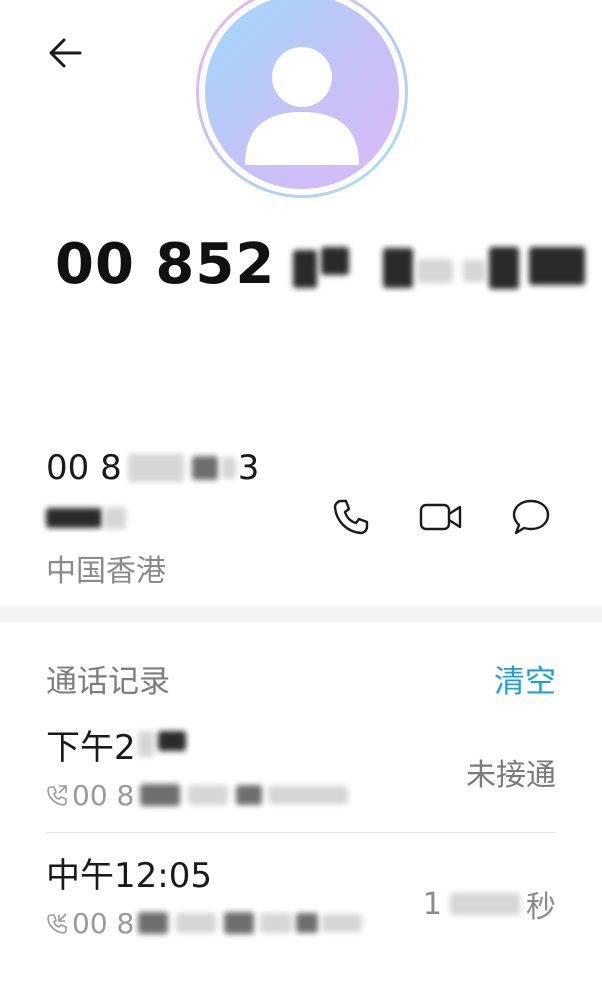 This screenshot has width=602, height=1000. I want to click on number-location: 中国香港, so click(106, 571).